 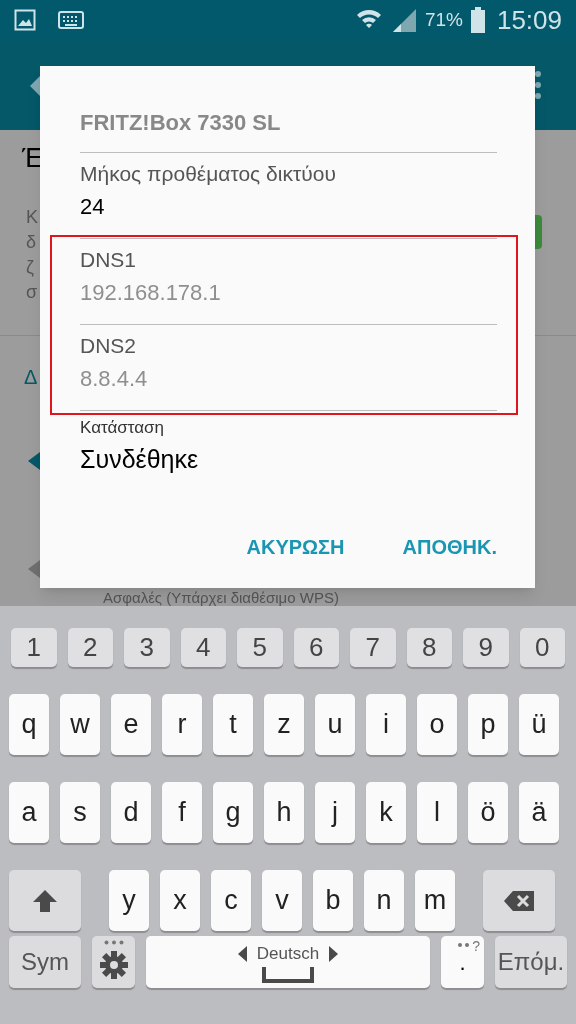 I want to click on keyboard-key: 4, so click(x=203, y=647).